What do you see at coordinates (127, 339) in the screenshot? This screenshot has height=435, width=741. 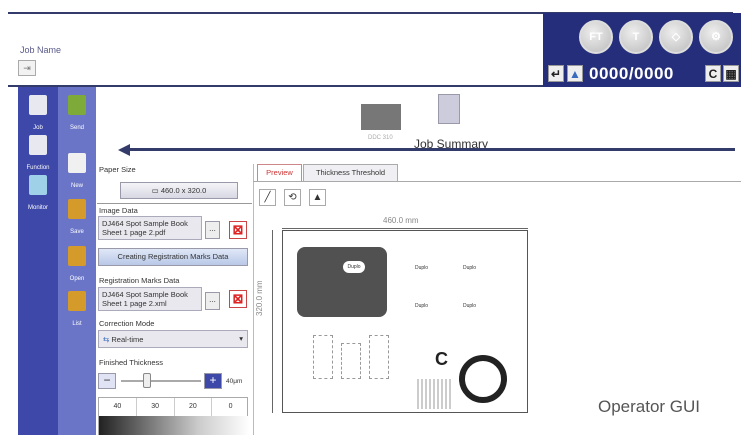 I see `correction-mode-value: Real-time` at bounding box center [127, 339].